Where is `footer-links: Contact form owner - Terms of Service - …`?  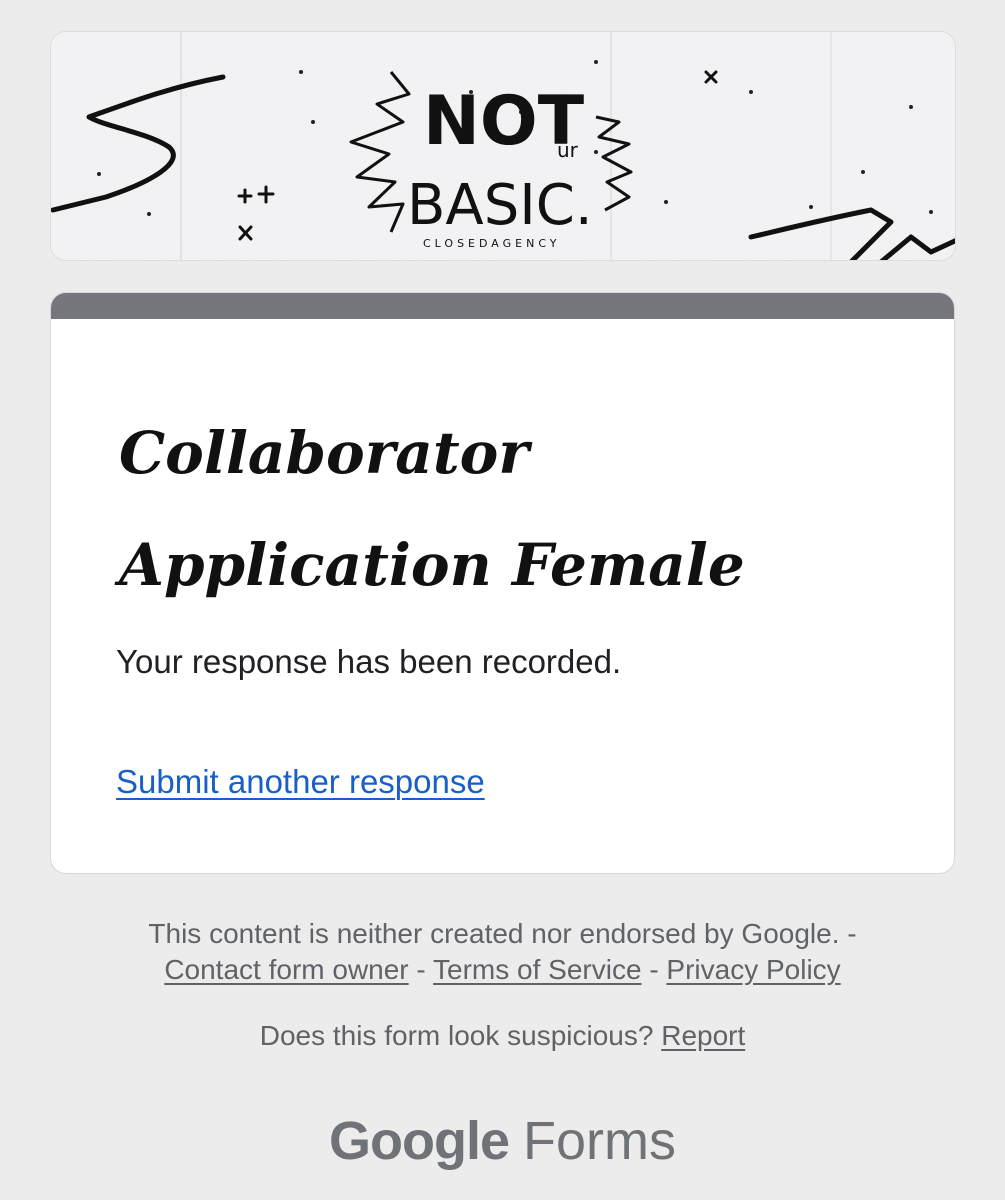 footer-links: Contact form owner - Terms of Service - … is located at coordinates (502, 970).